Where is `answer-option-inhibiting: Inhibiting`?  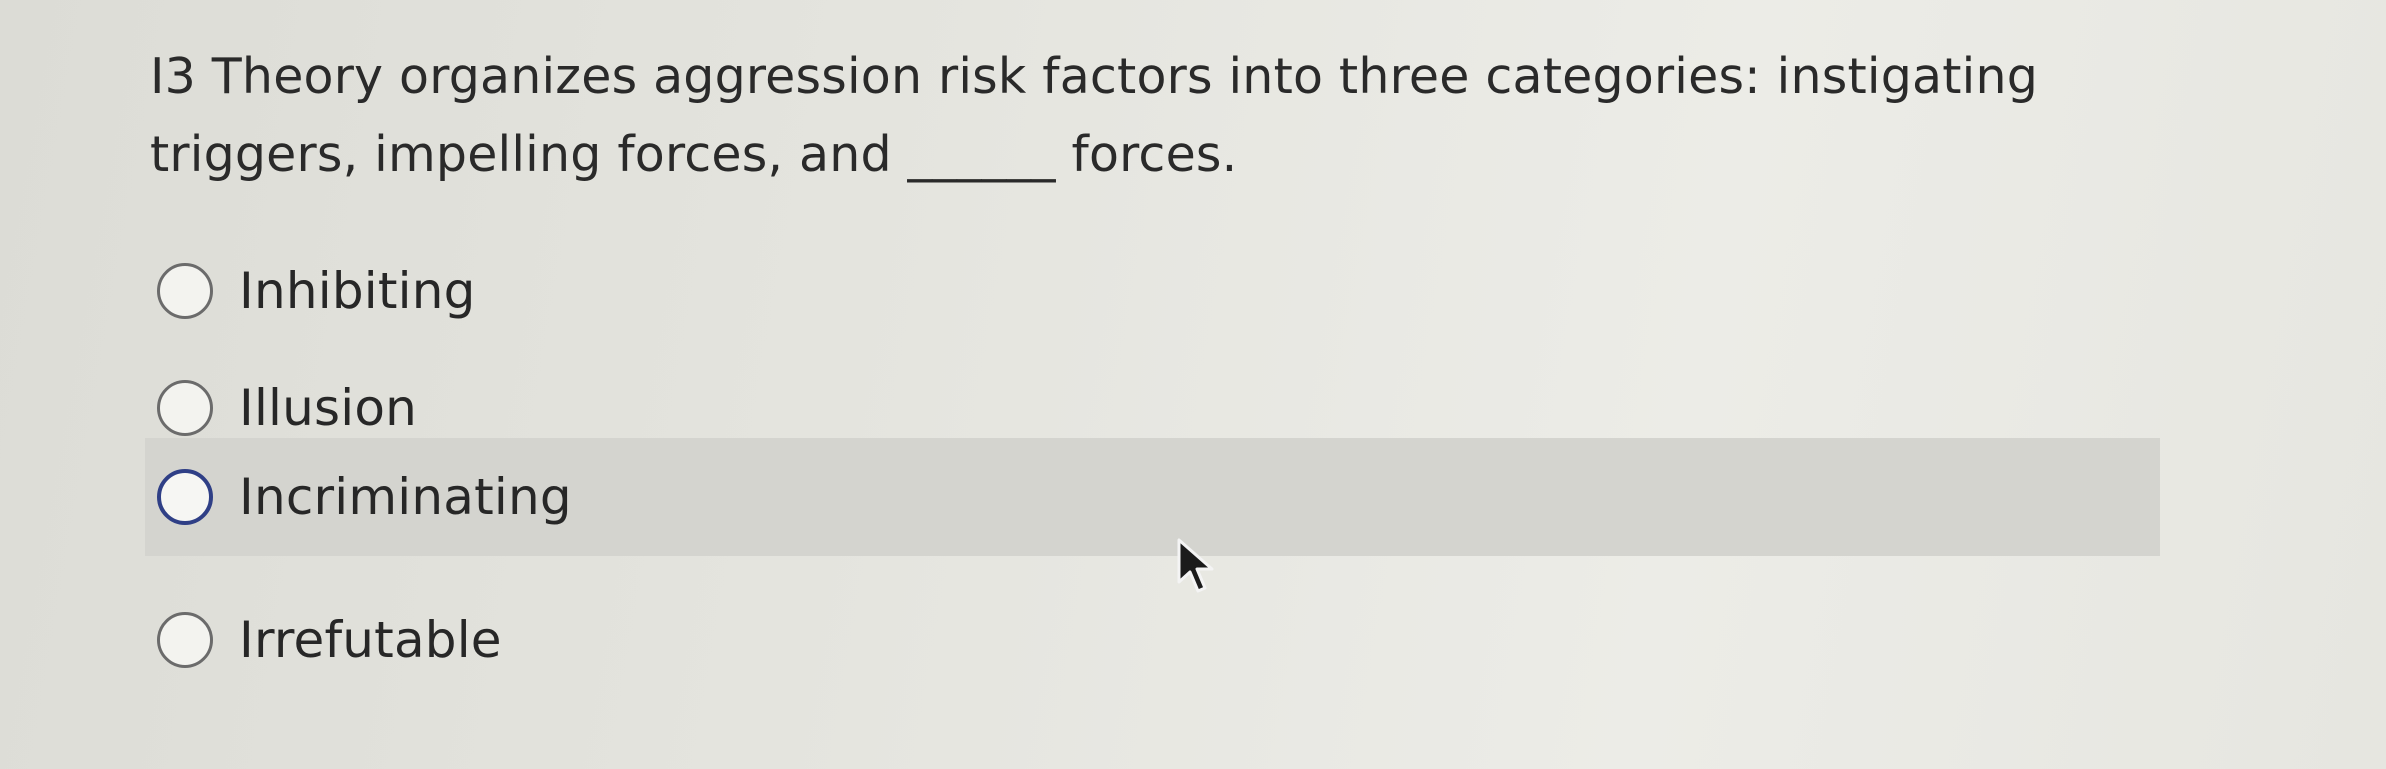 answer-option-inhibiting: Inhibiting is located at coordinates (1152, 291).